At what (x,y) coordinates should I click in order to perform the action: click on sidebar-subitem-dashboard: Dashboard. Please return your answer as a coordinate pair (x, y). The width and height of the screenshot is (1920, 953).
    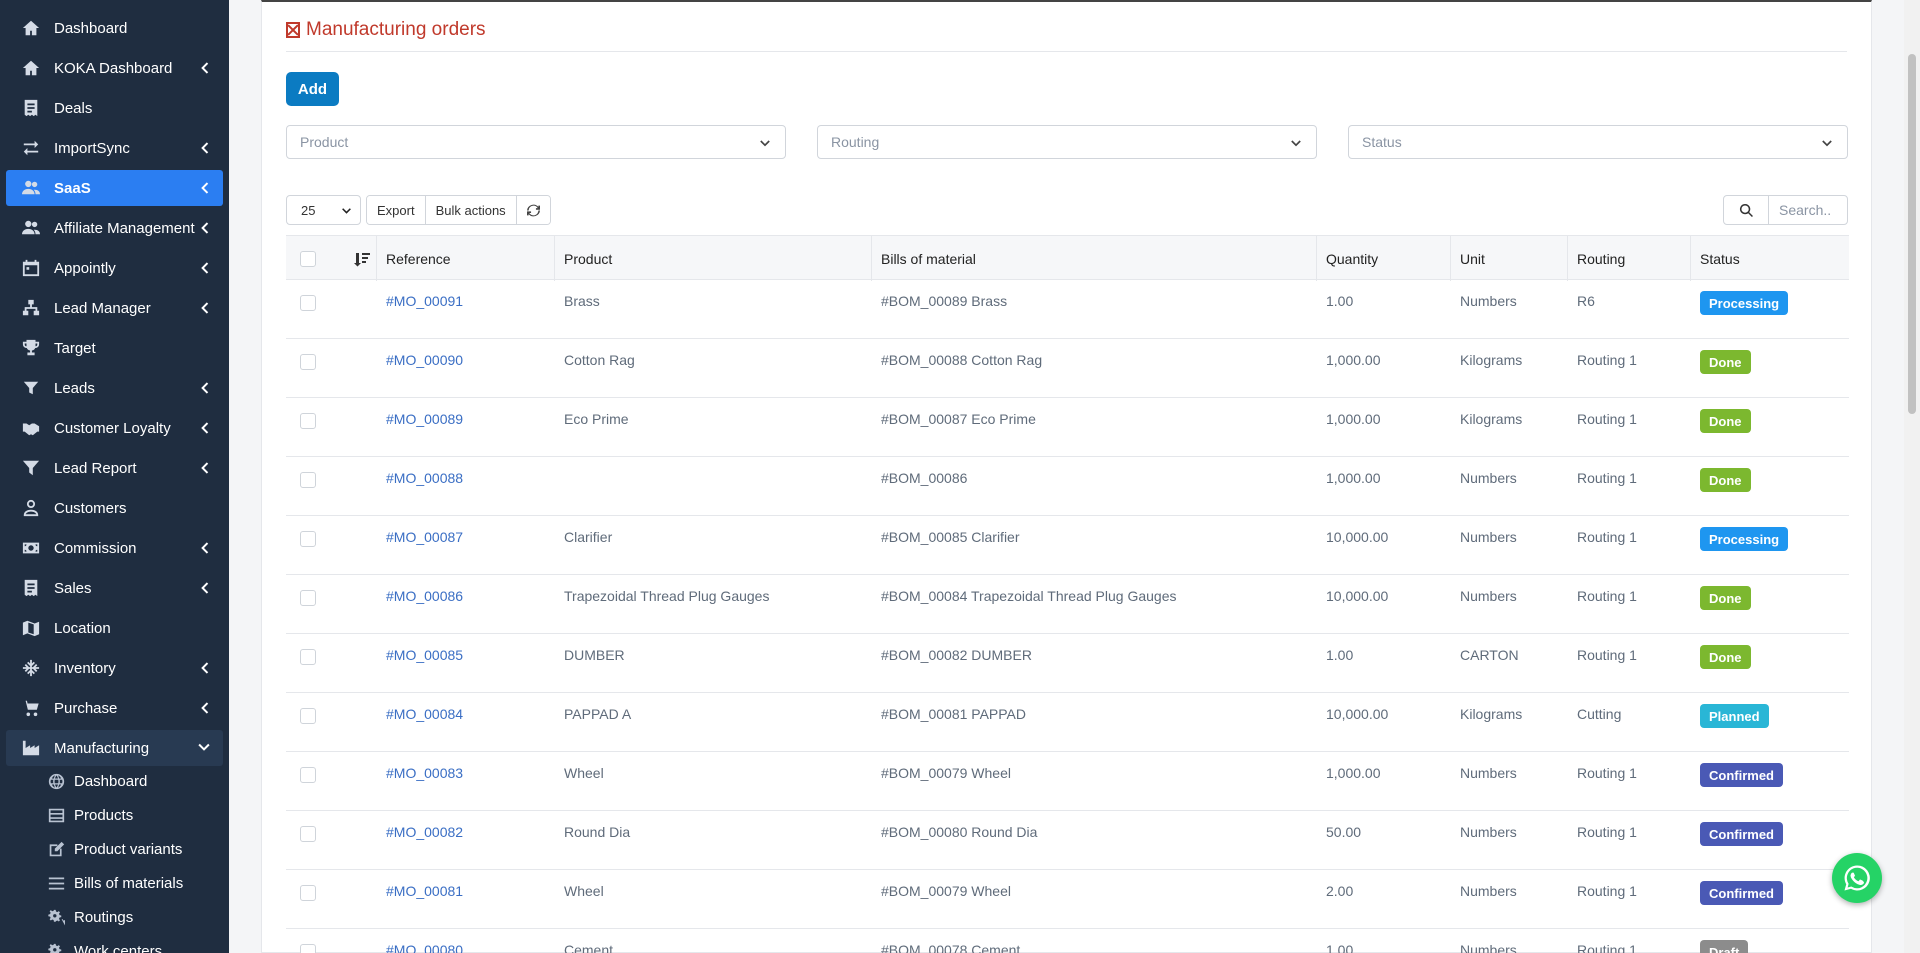
    Looking at the image, I should click on (97, 781).